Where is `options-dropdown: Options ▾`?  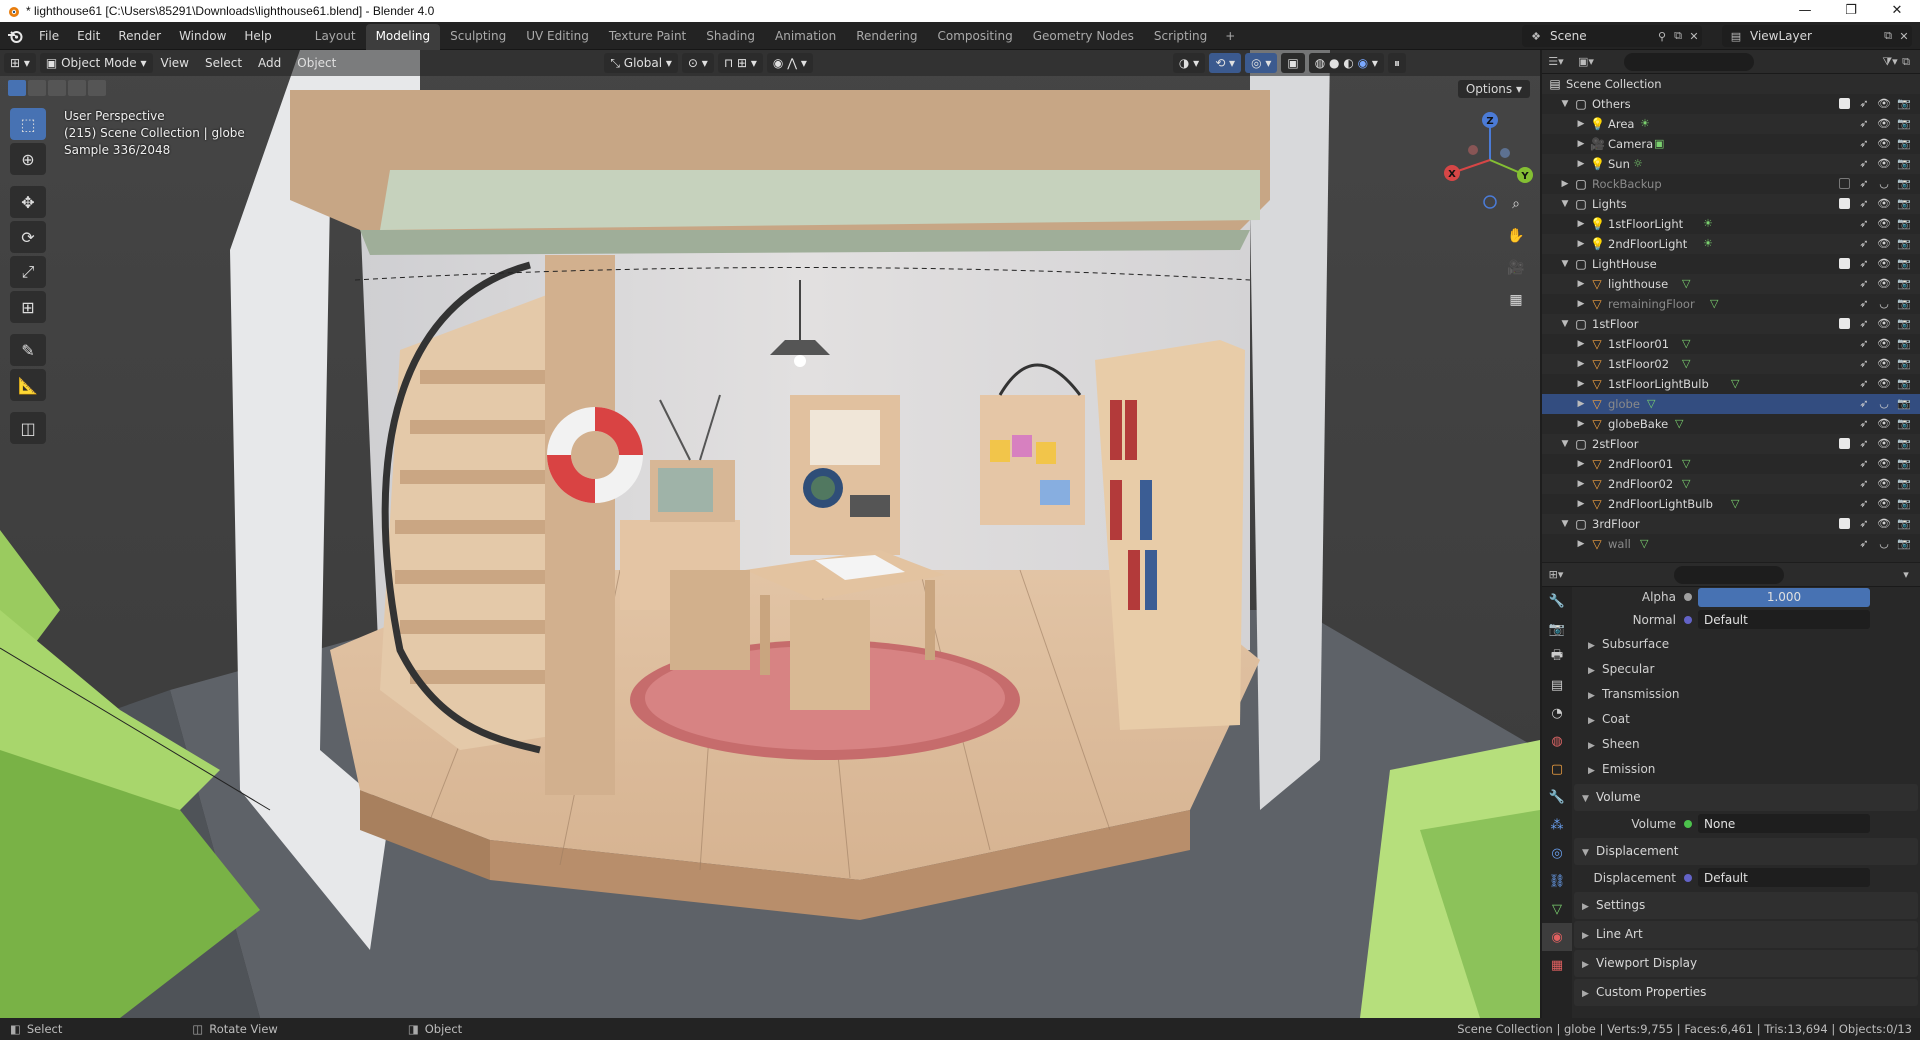
options-dropdown: Options ▾ is located at coordinates (1493, 89).